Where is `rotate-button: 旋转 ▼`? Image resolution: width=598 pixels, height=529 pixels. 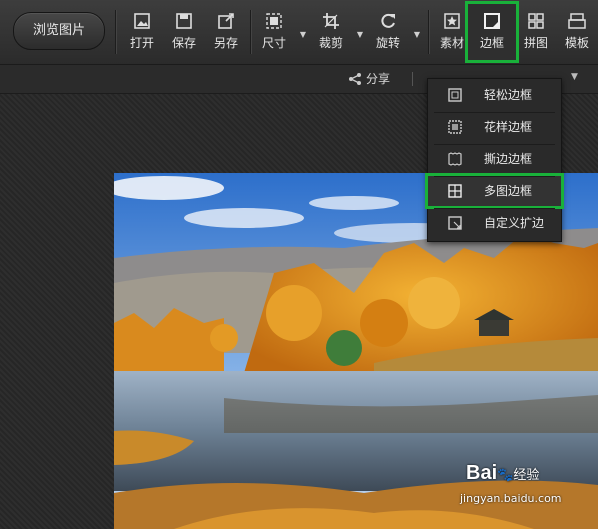
rotate-button: 旋转 ▼ is located at coordinates (394, 34).